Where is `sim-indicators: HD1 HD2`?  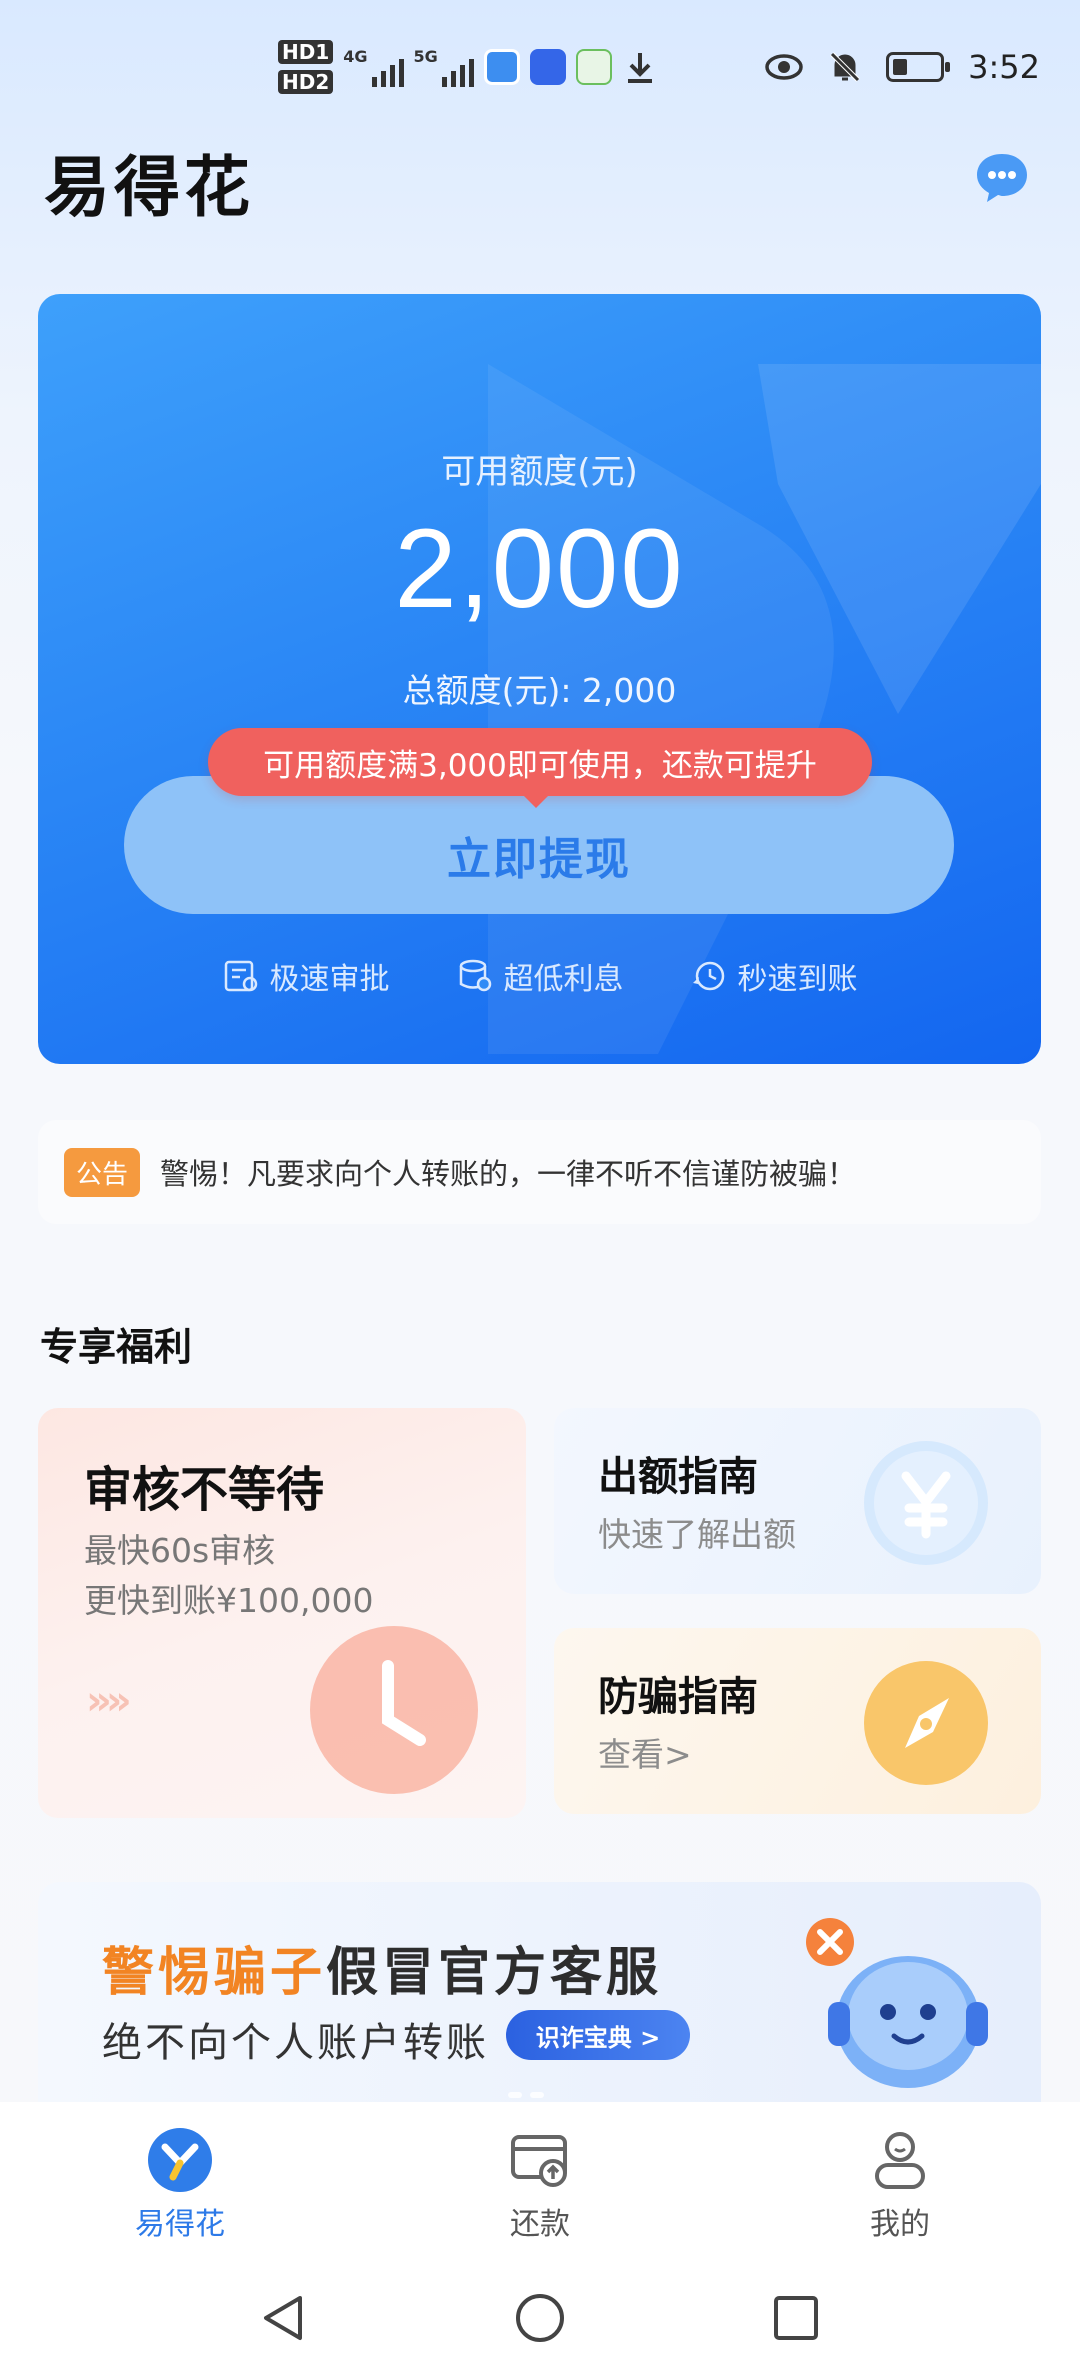
sim-indicators: HD1 HD2 is located at coordinates (306, 67).